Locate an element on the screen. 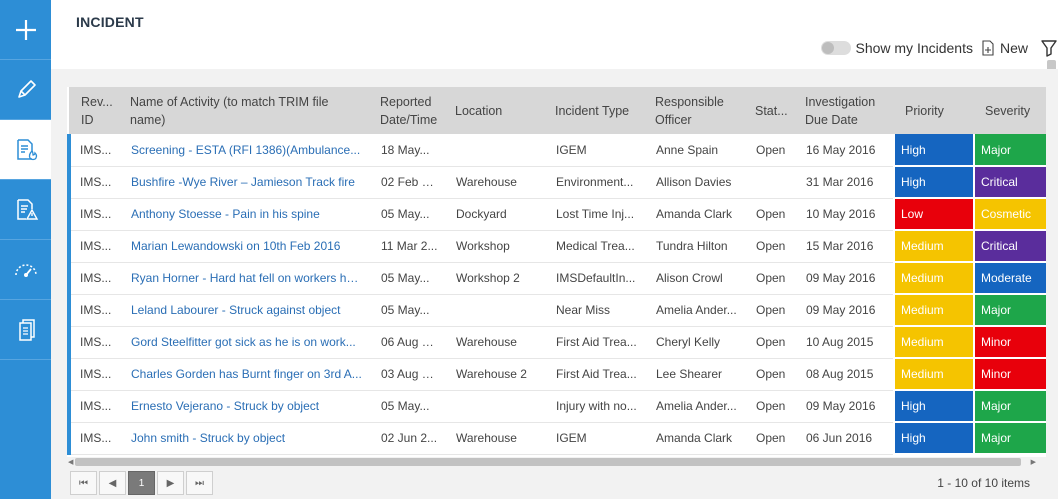 The image size is (1058, 499). toolbar: Show my Incidents New is located at coordinates (939, 48).